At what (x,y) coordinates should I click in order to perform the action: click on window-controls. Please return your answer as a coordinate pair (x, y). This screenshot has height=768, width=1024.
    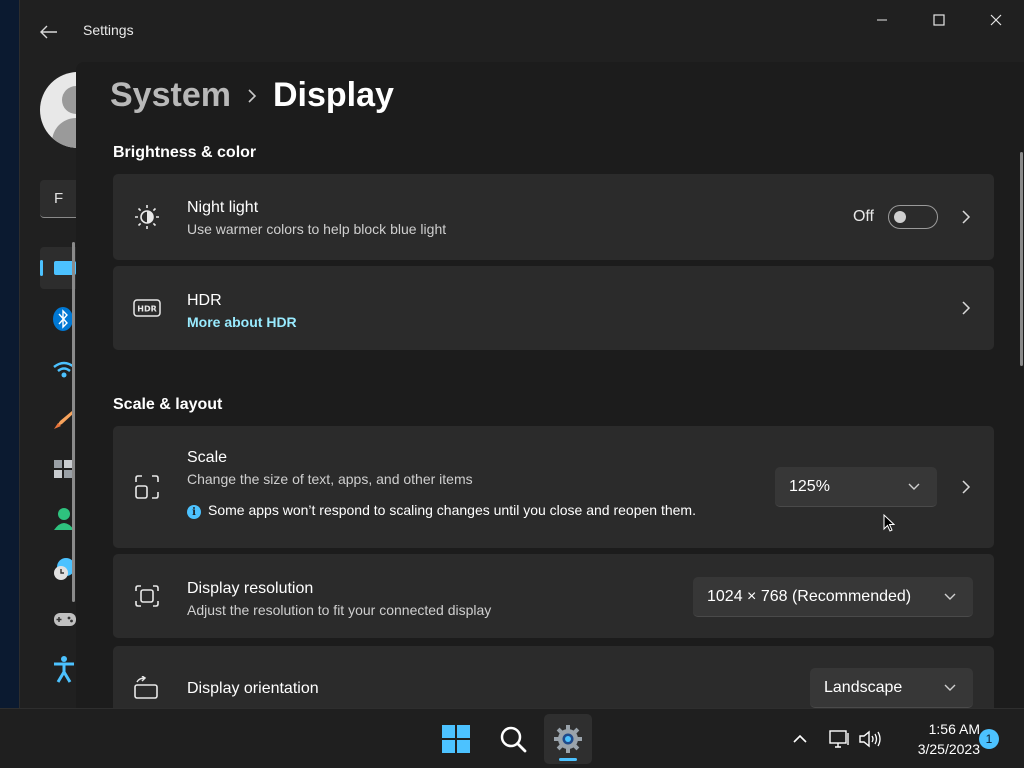
    Looking at the image, I should click on (938, 20).